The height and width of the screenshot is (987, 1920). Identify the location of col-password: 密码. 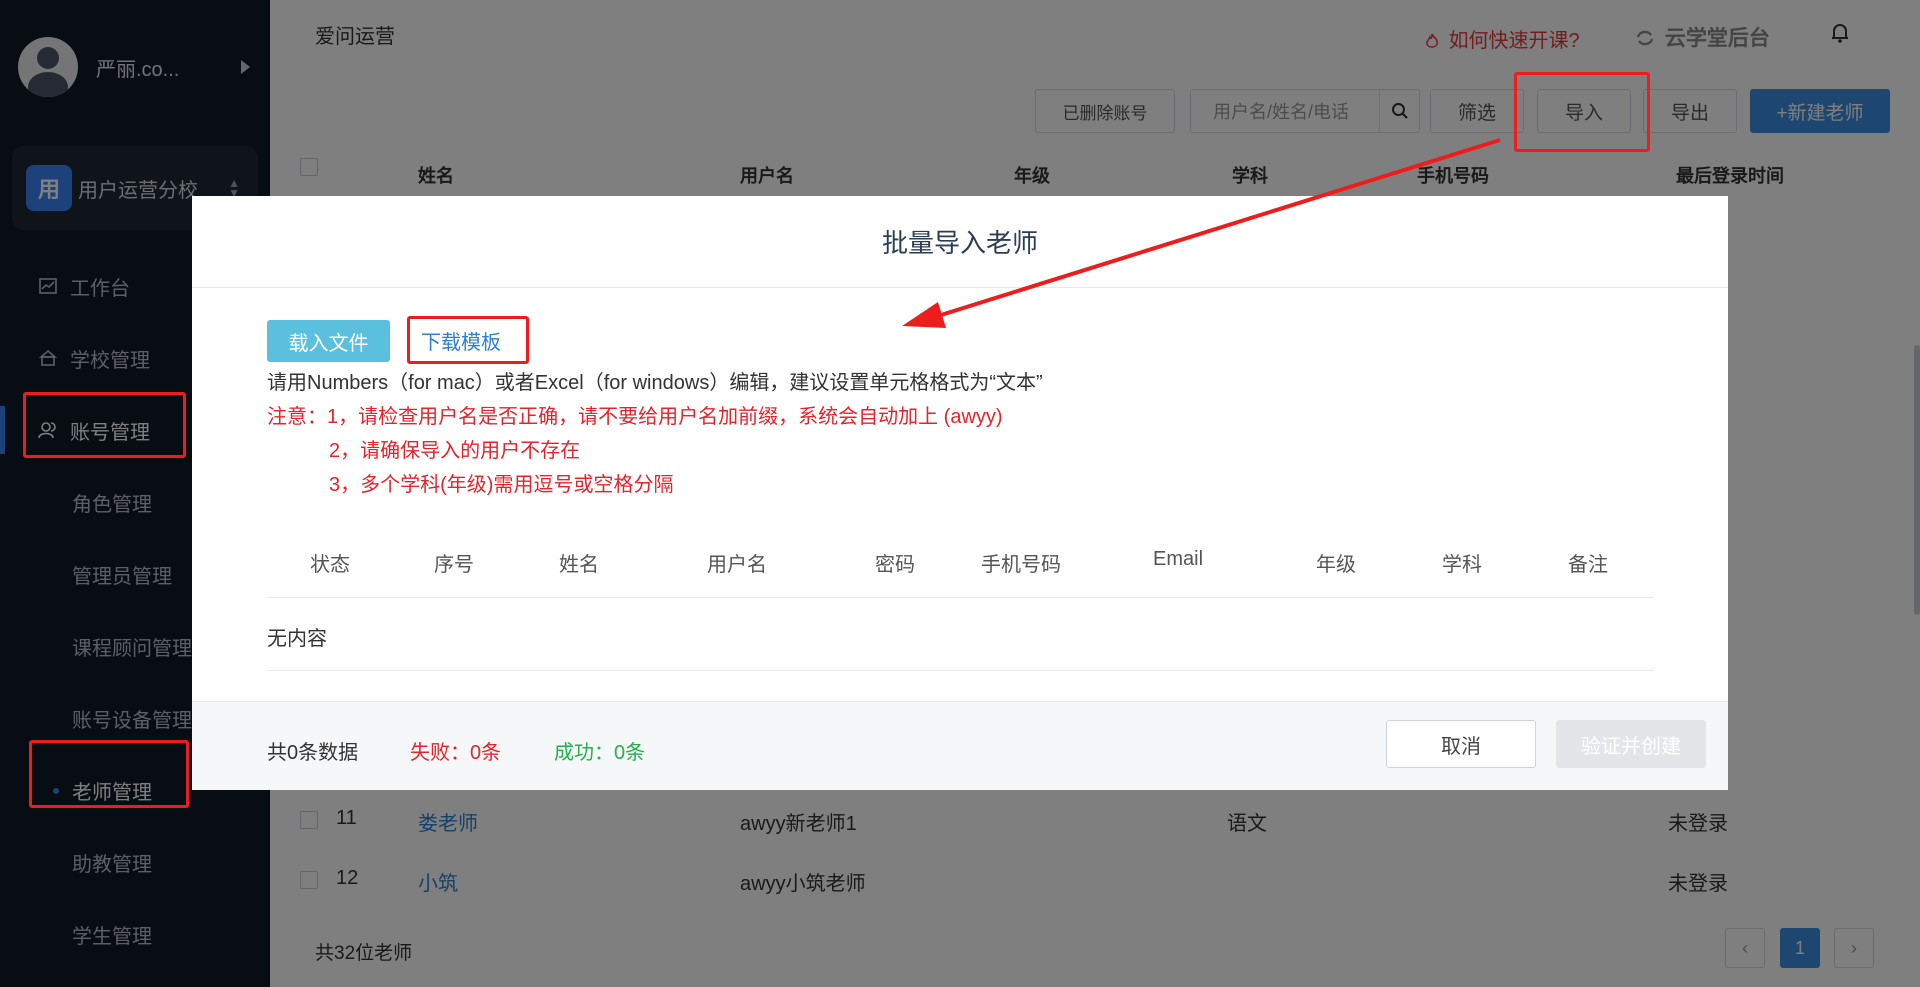
(895, 565).